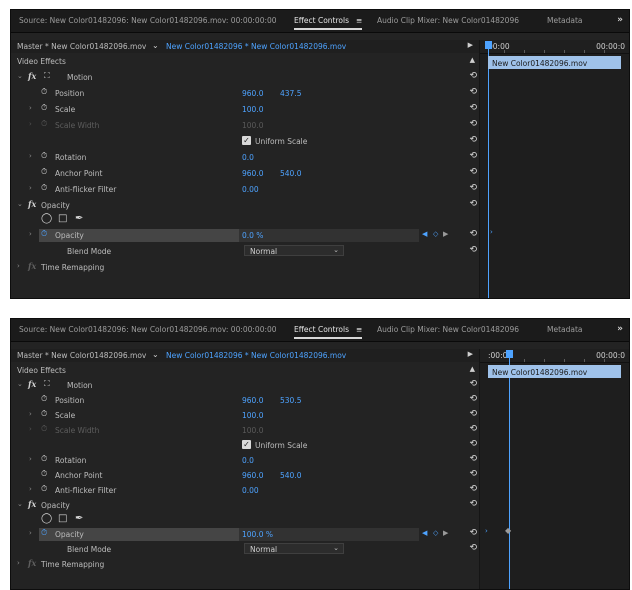 Image resolution: width=632 pixels, height=590 pixels. What do you see at coordinates (472, 369) in the screenshot?
I see `scroll-up-icon: ▲` at bounding box center [472, 369].